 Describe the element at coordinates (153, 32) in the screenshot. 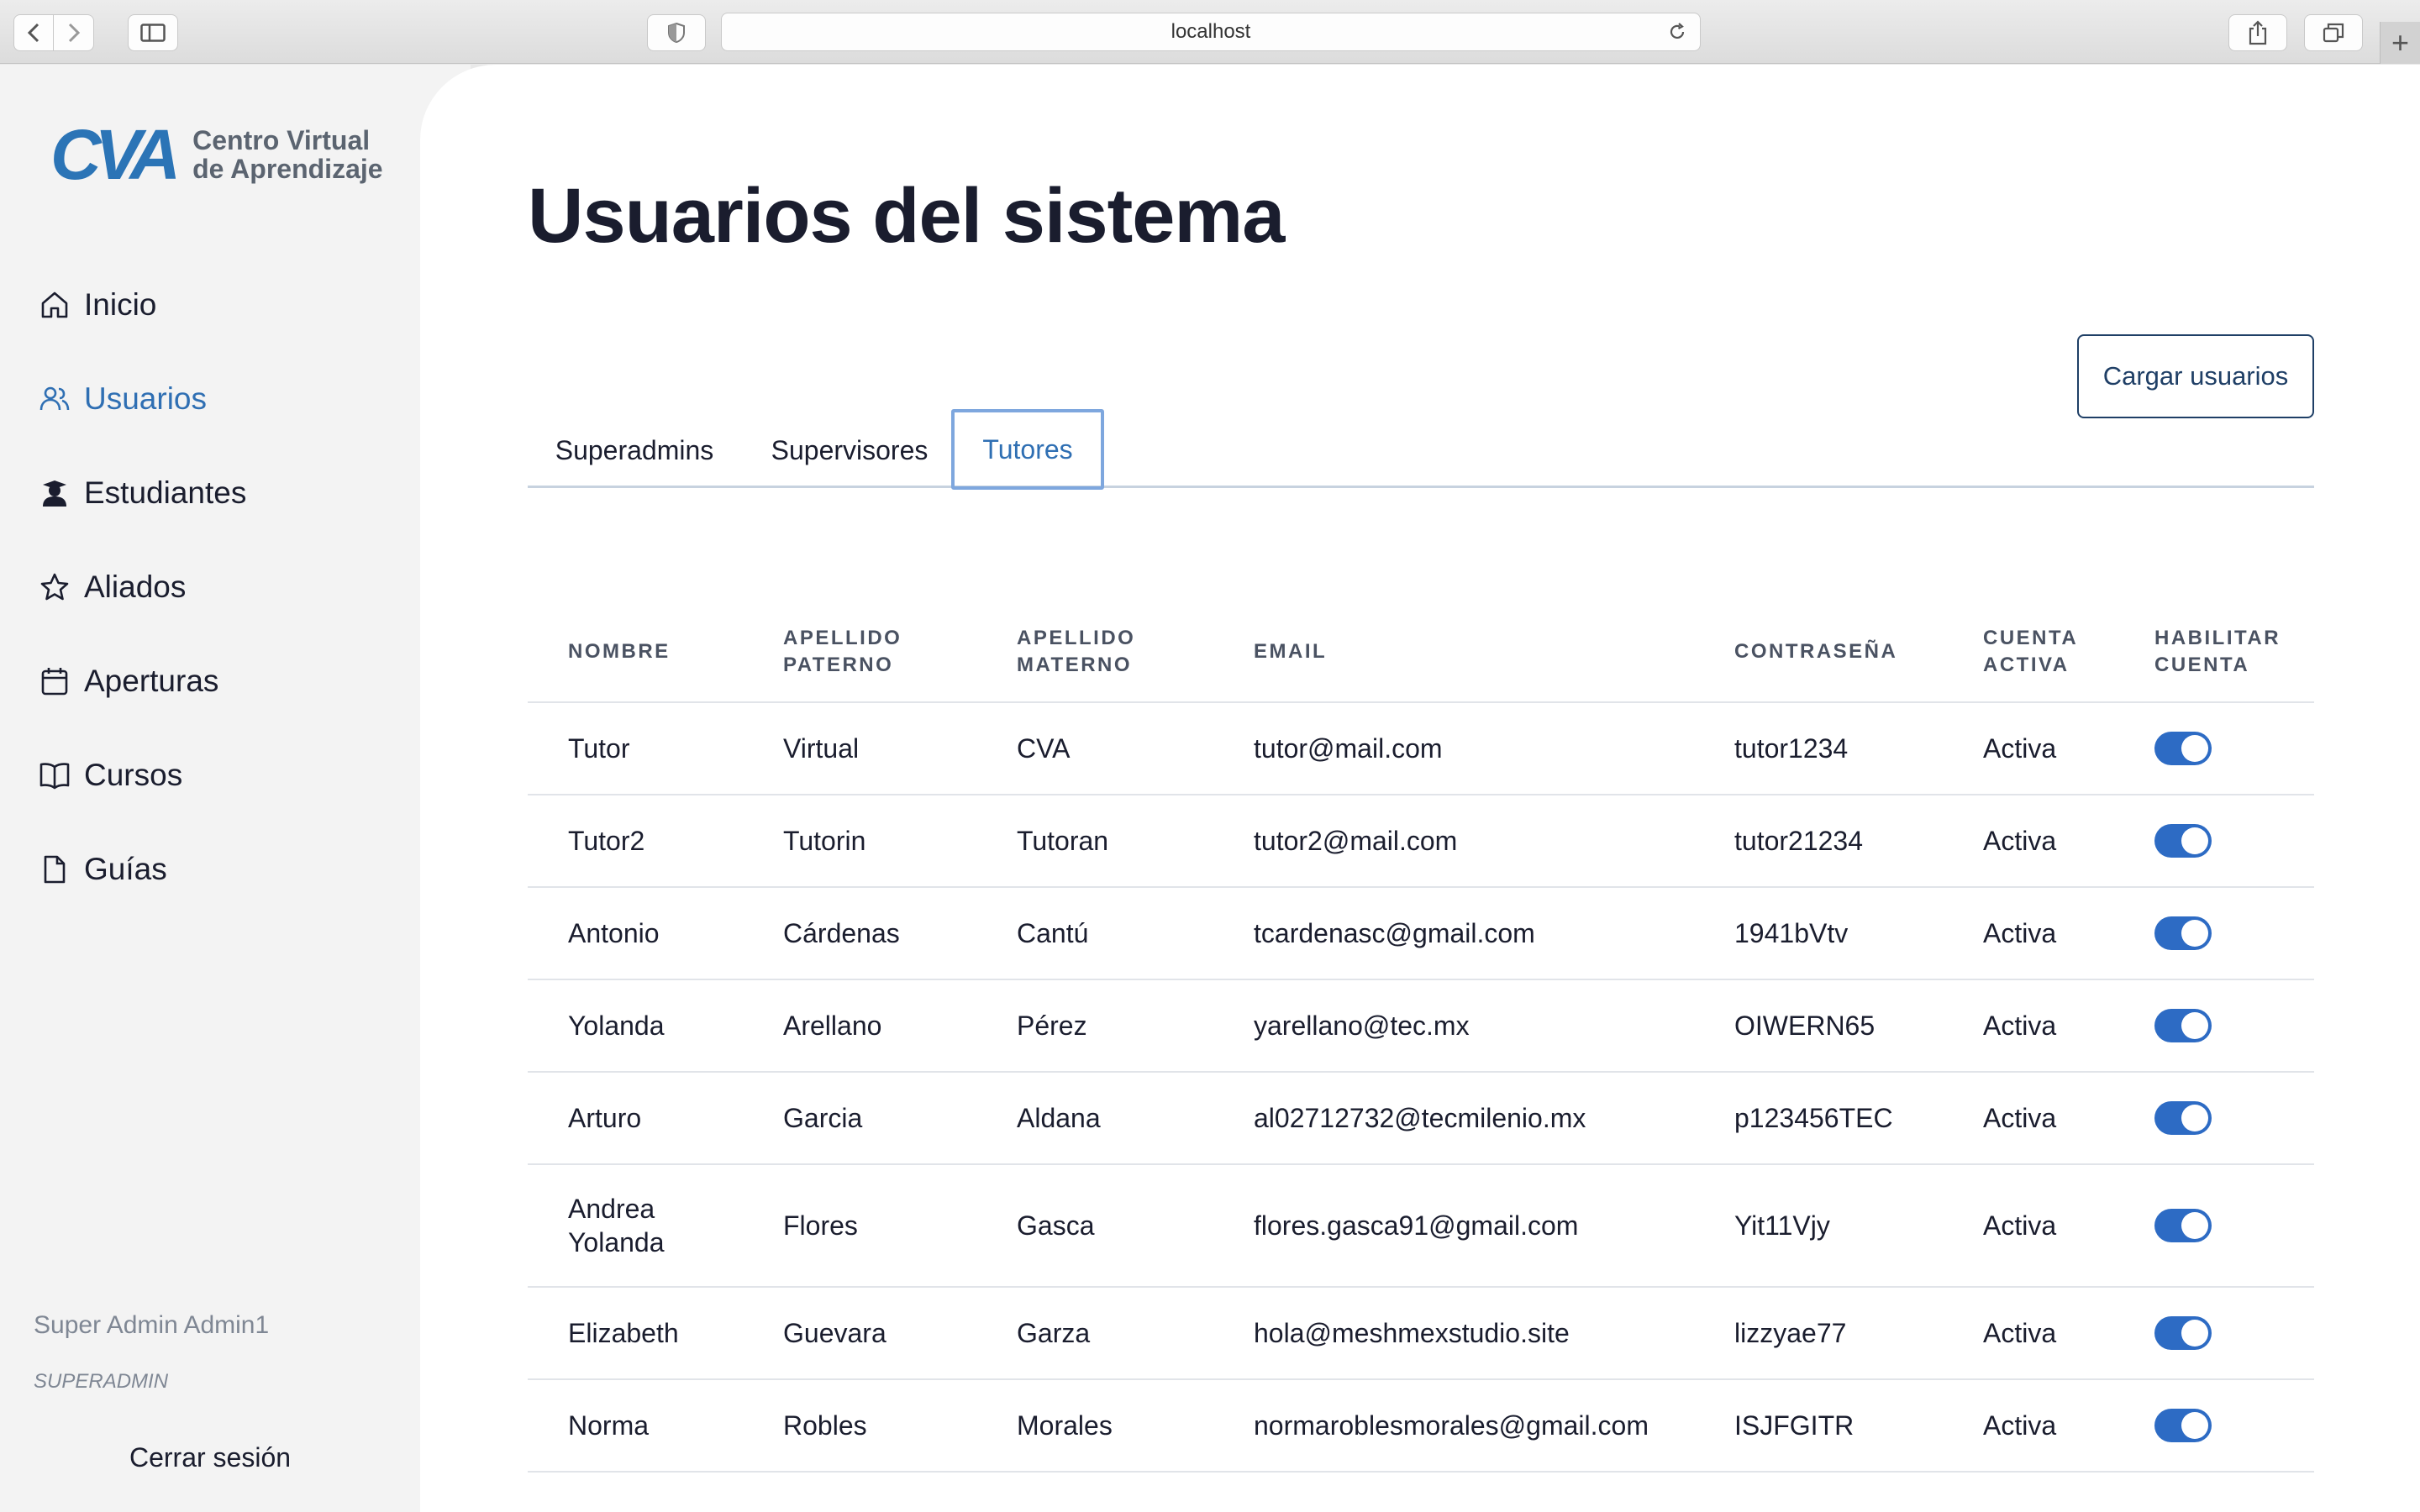

I see `sidebar-toggle-button` at that location.